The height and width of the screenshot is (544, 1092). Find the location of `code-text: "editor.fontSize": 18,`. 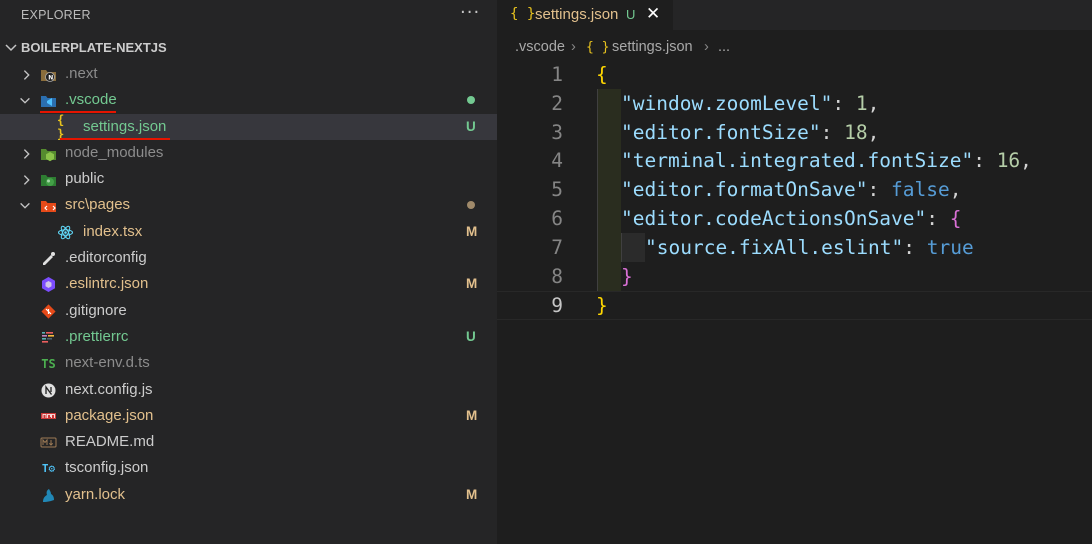

code-text: "editor.fontSize": 18, is located at coordinates (750, 132).